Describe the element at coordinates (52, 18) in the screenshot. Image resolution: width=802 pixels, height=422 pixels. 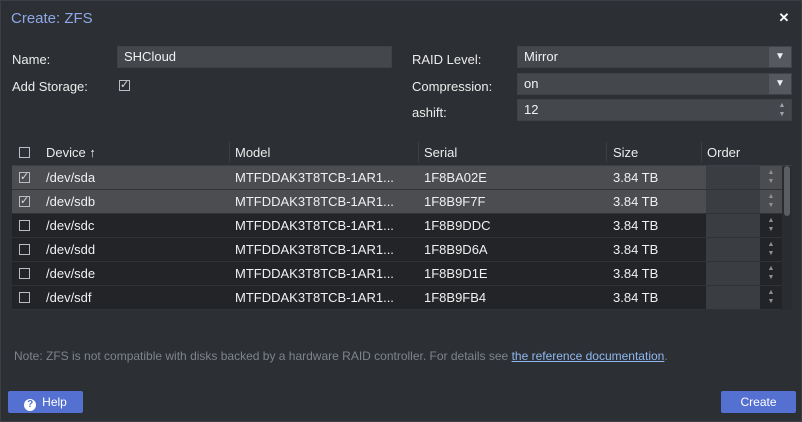
I see `dialog-title: Create: ZFS` at that location.